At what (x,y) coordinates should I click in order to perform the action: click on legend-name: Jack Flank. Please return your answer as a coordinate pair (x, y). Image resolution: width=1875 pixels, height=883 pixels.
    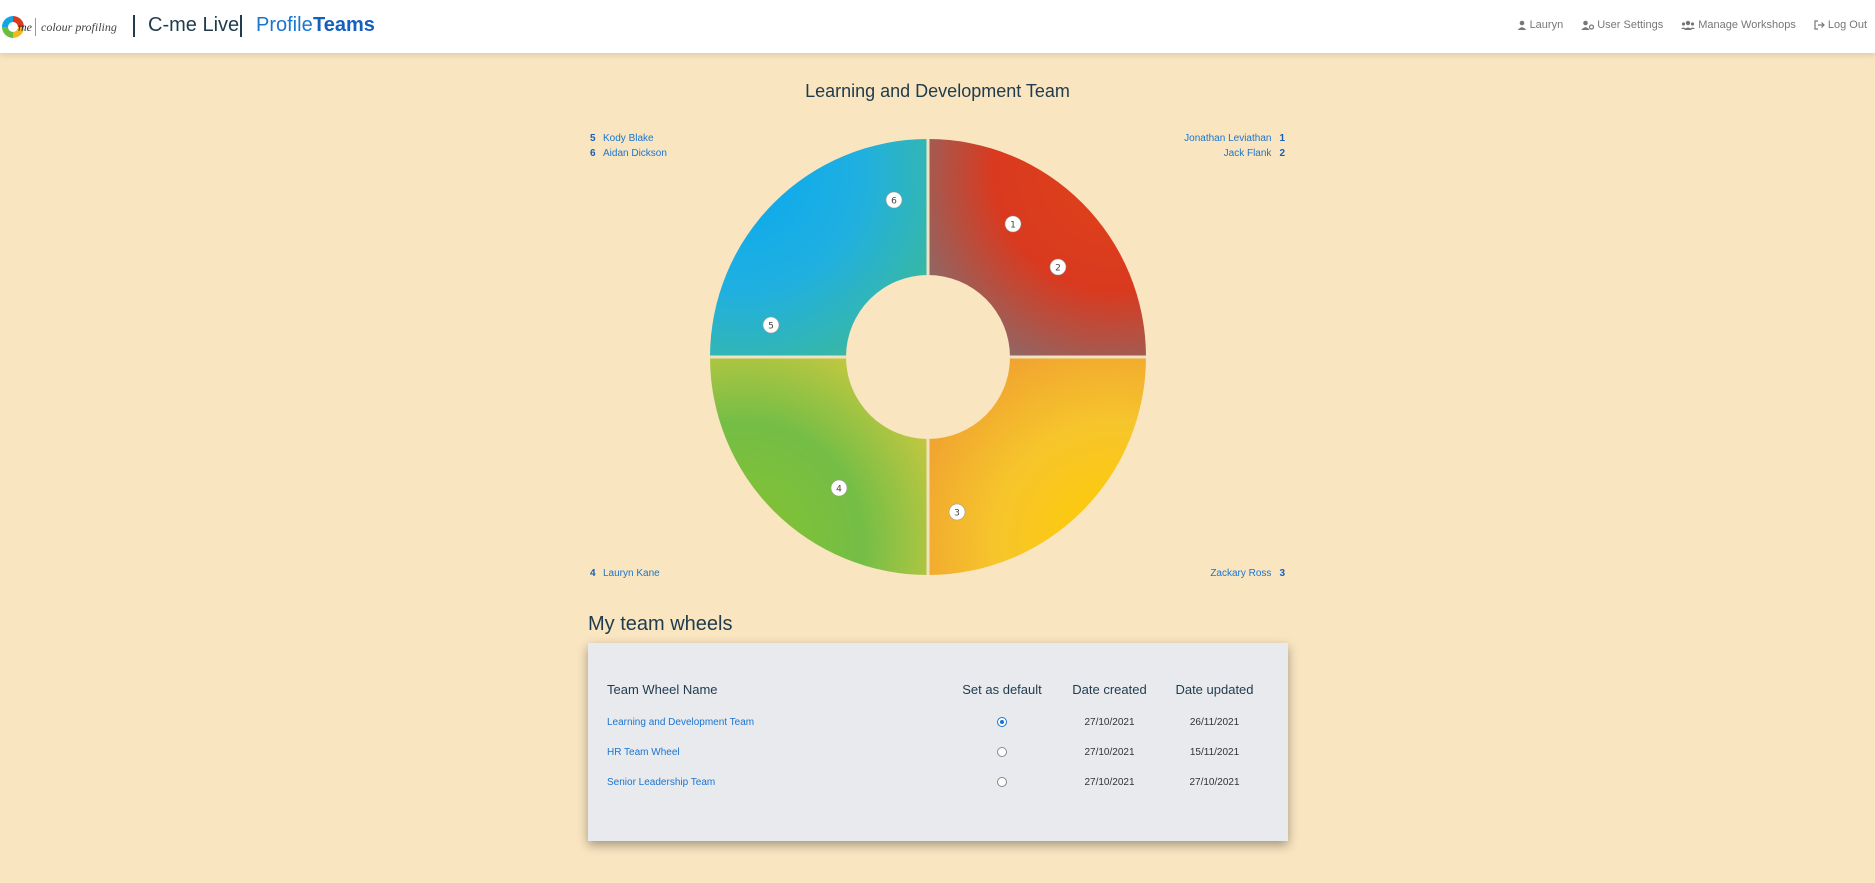
    Looking at the image, I should click on (1247, 153).